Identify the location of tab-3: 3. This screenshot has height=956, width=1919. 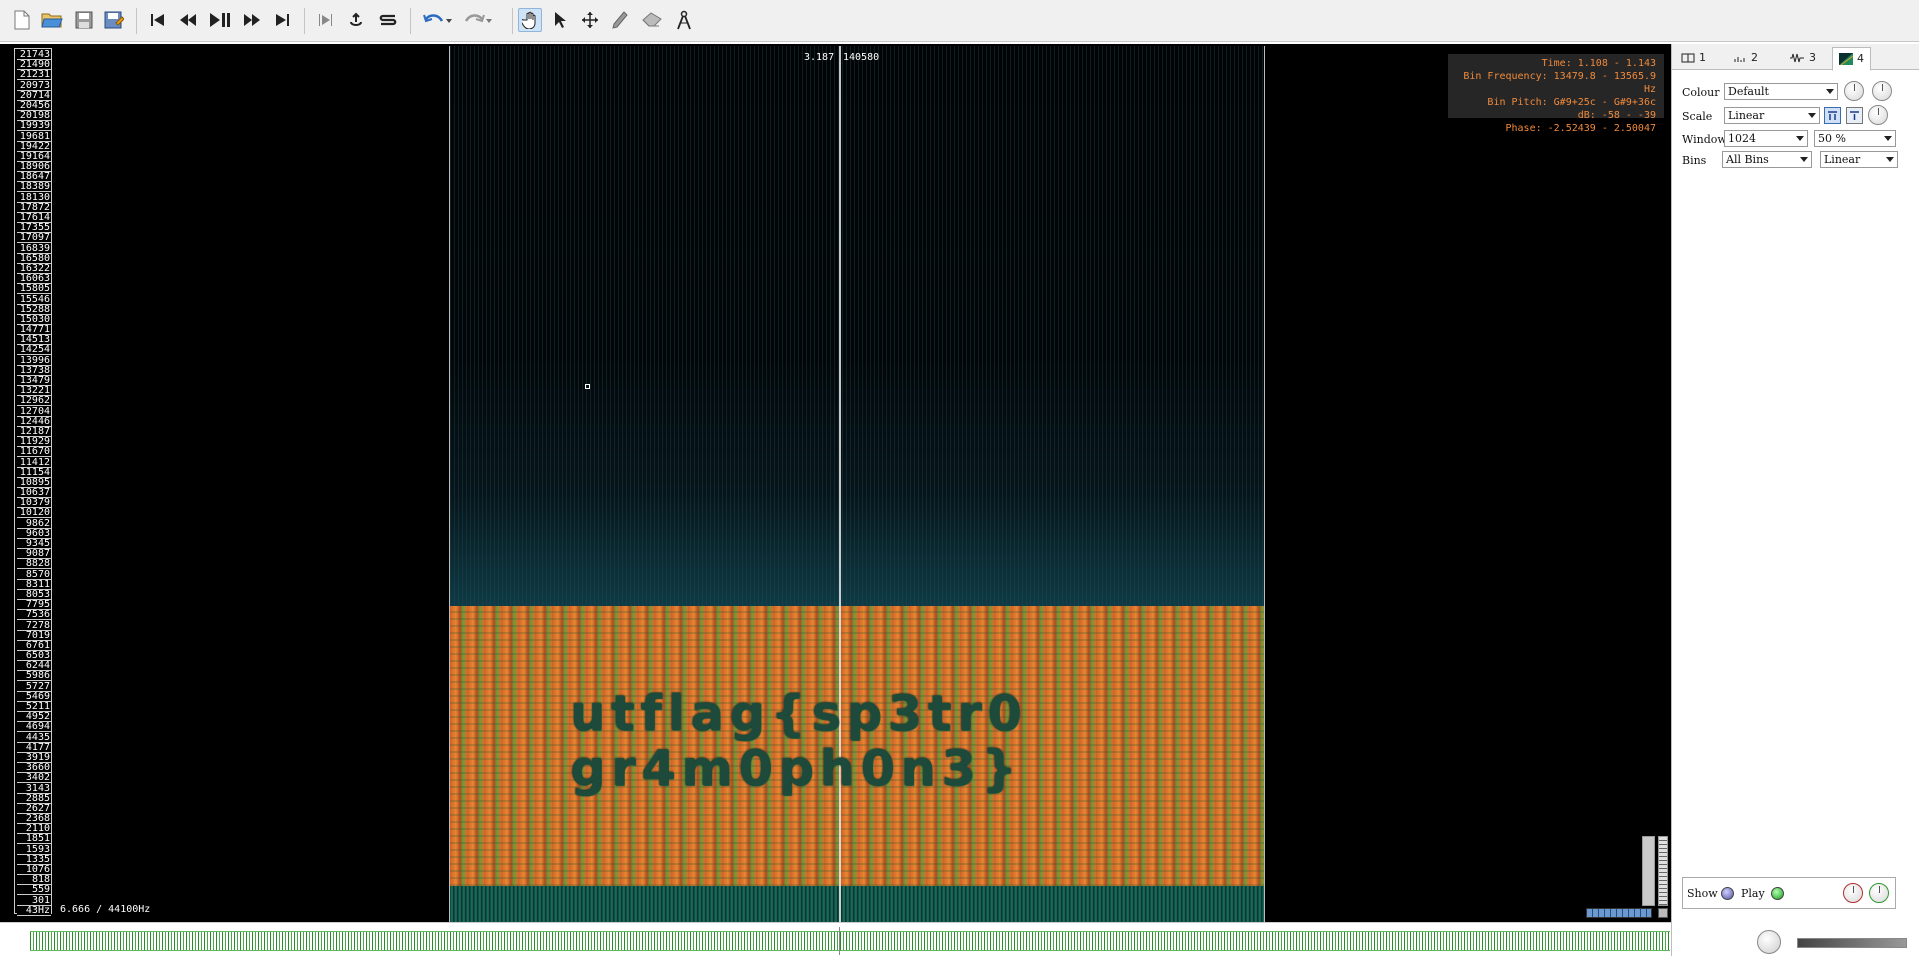
(1802, 58).